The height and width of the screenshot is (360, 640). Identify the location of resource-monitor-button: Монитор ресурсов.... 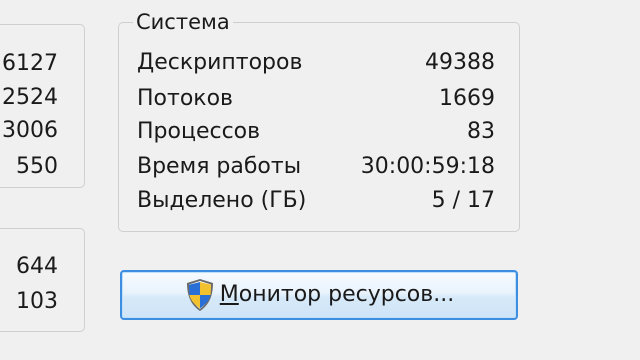
(319, 295).